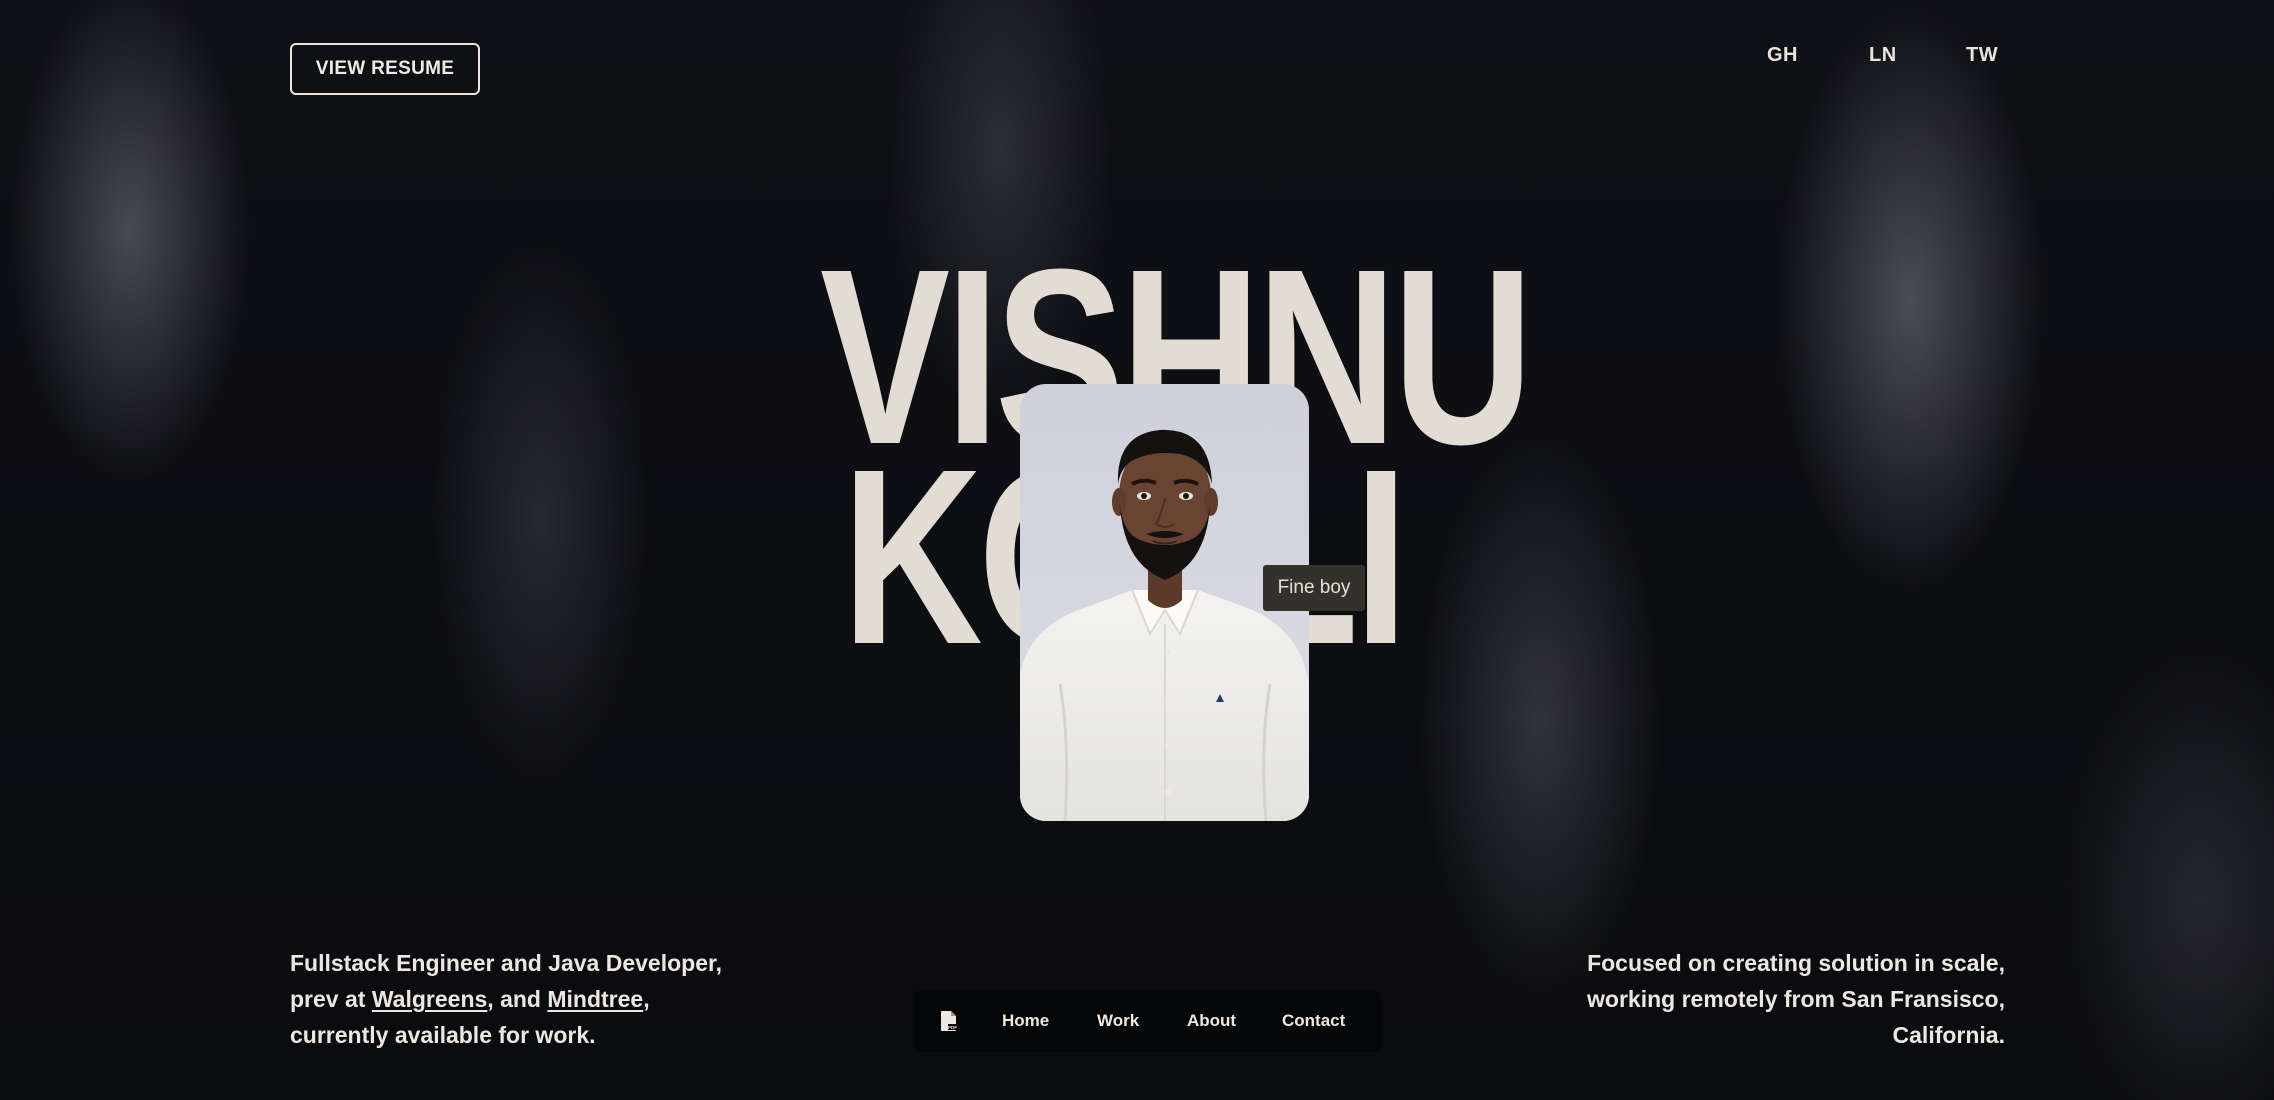 The image size is (2274, 1100). I want to click on pdf-file-icon: PDF, so click(949, 1023).